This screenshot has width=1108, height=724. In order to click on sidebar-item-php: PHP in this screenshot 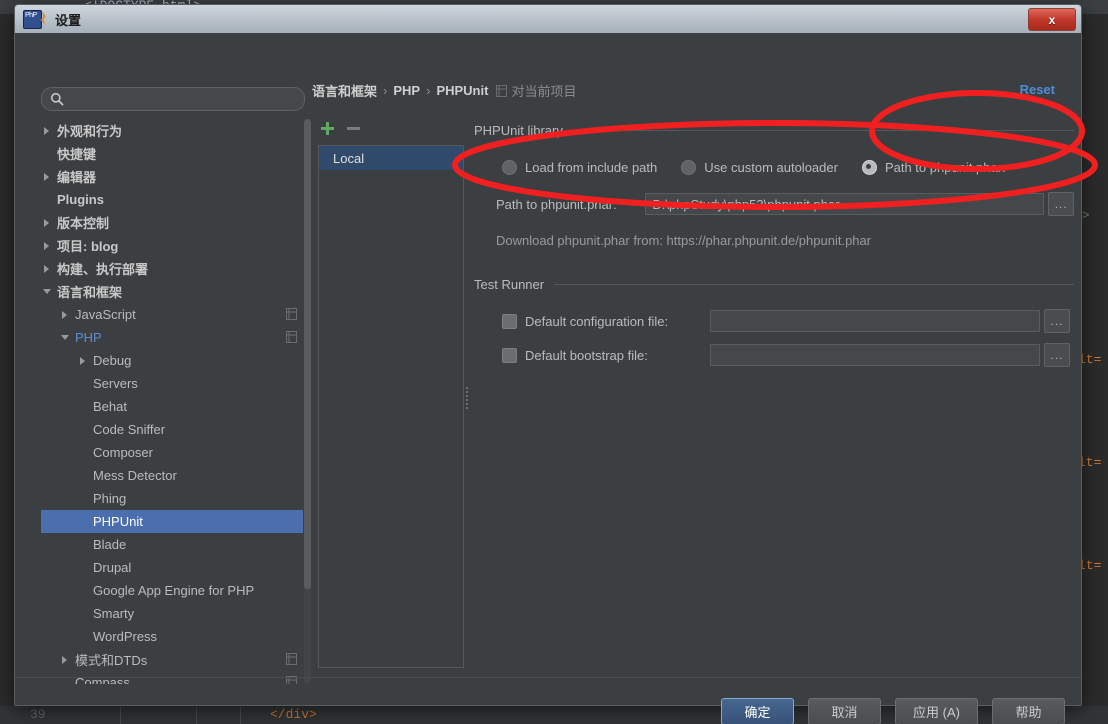, I will do `click(172, 337)`.